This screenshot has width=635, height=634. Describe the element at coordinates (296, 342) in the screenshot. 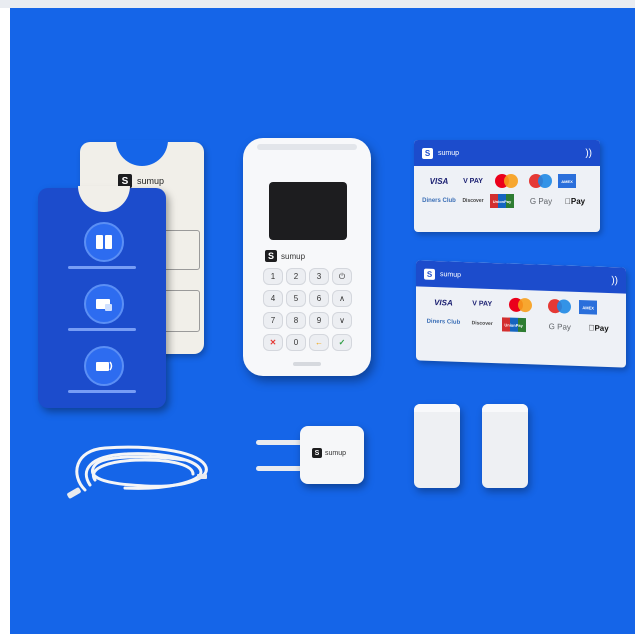

I see `key-0: 0` at that location.